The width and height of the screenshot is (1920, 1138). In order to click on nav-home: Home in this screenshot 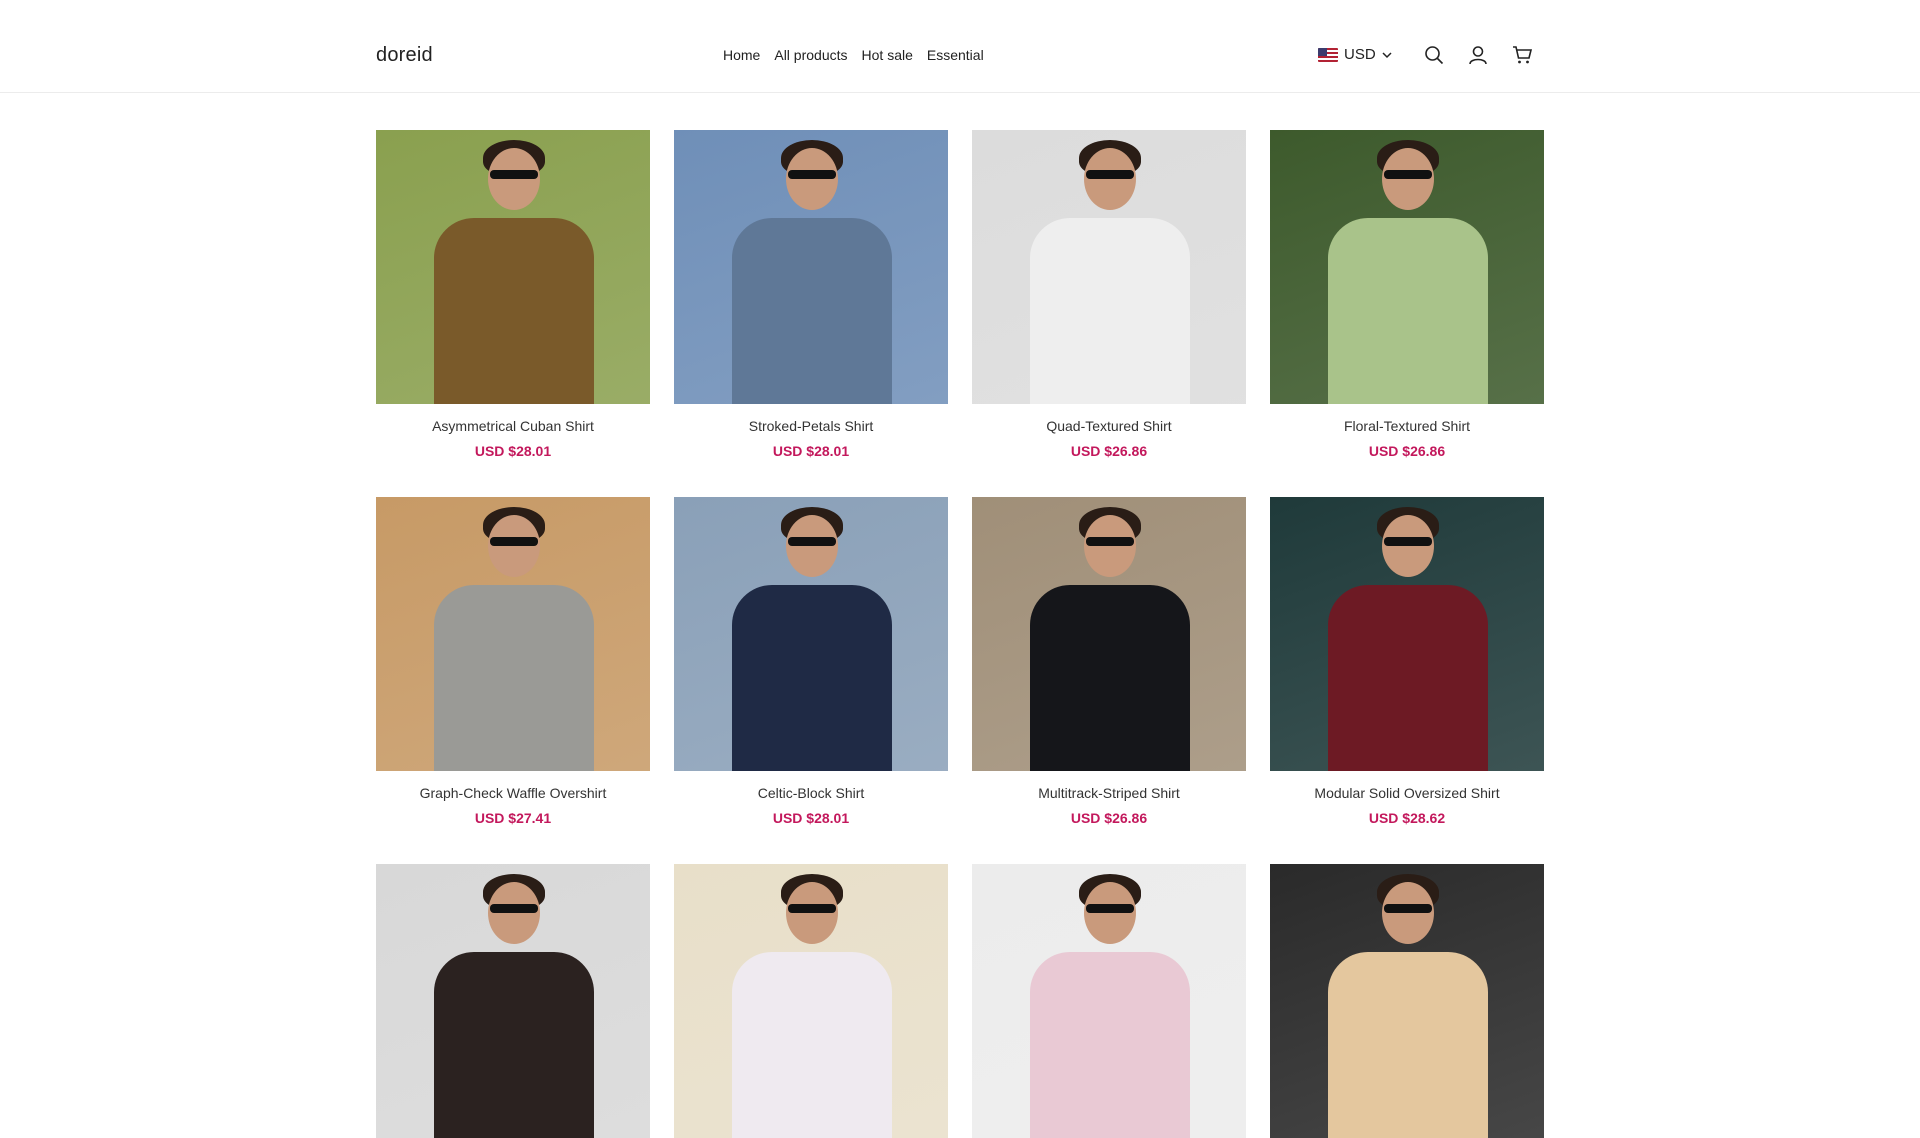, I will do `click(741, 55)`.